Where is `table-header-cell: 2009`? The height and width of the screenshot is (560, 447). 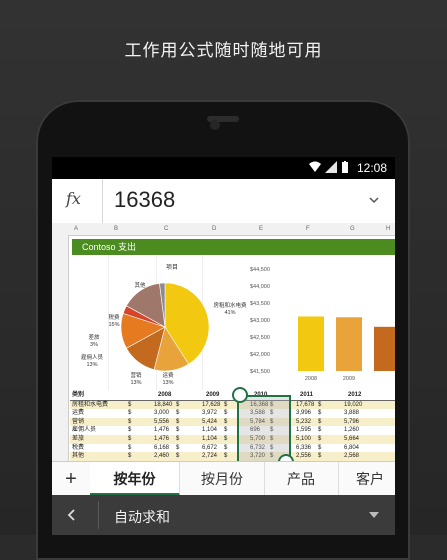
table-header-cell: 2009 is located at coordinates (212, 395).